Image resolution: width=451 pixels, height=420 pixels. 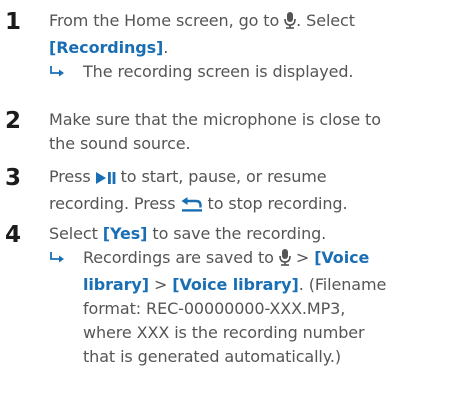 I want to click on step-text: Press, so click(x=70, y=176).